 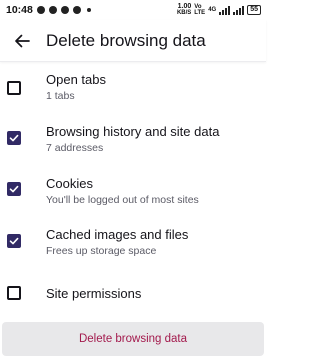 What do you see at coordinates (225, 10) in the screenshot?
I see `signal-icon` at bounding box center [225, 10].